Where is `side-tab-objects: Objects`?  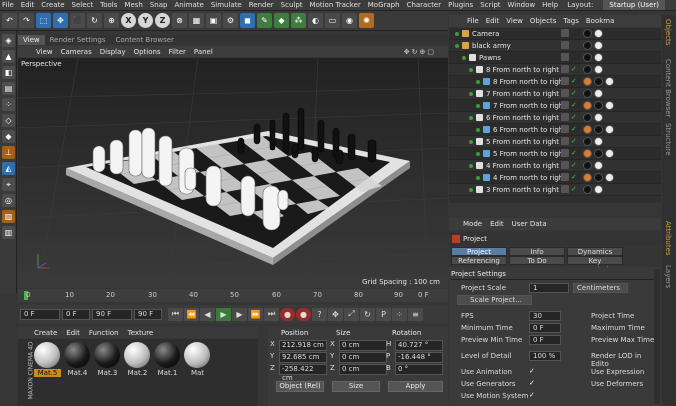 side-tab-objects: Objects is located at coordinates (668, 32).